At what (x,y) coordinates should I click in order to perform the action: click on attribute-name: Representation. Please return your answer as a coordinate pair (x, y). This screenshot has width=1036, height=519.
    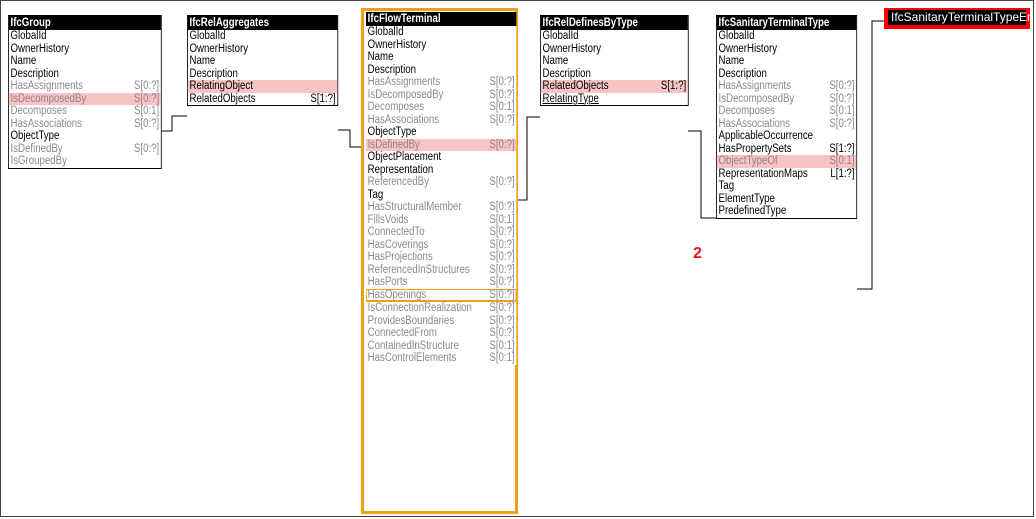
    Looking at the image, I should click on (400, 169).